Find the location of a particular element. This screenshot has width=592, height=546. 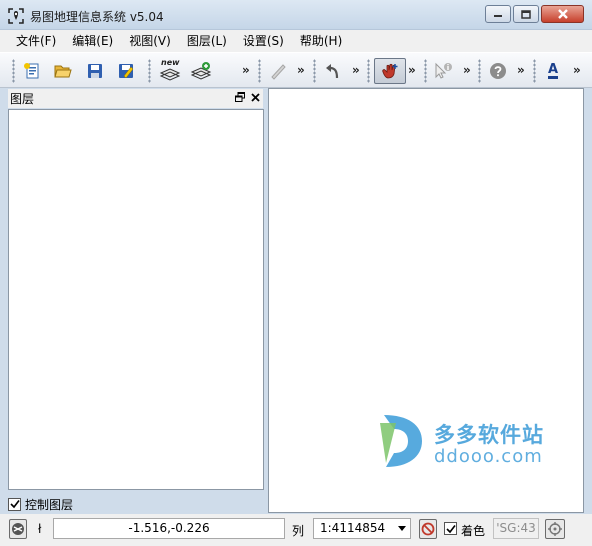

pointer-info-icon is located at coordinates (443, 70).